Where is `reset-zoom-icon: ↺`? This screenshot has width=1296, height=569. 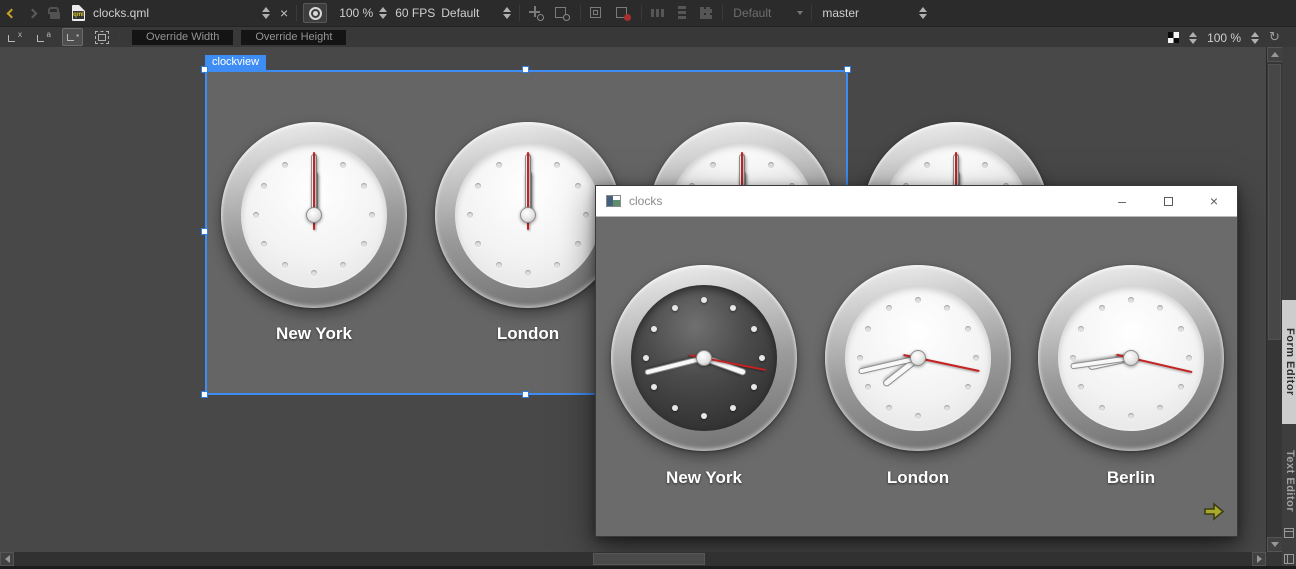
reset-zoom-icon: ↺ is located at coordinates (1274, 37).